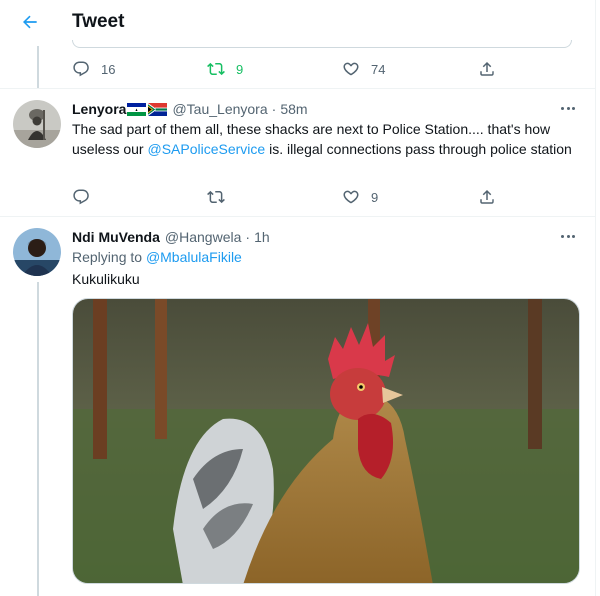 The height and width of the screenshot is (596, 600). I want to click on like-button: 9, so click(360, 197).